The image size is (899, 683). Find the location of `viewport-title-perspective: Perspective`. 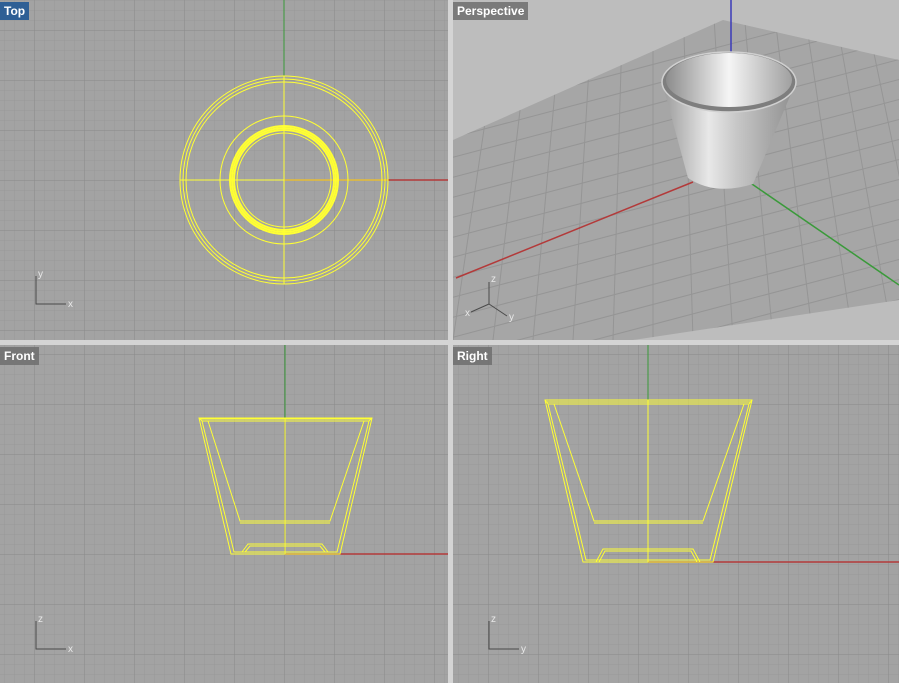

viewport-title-perspective: Perspective is located at coordinates (491, 11).